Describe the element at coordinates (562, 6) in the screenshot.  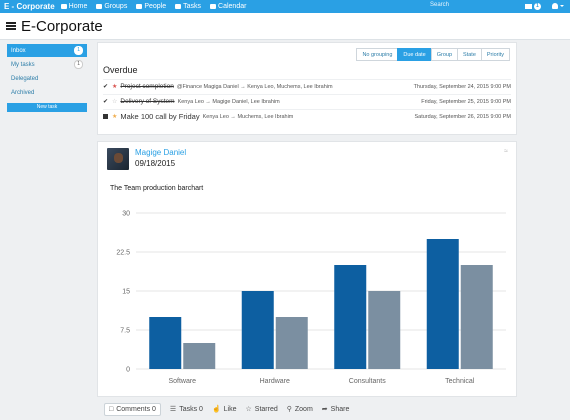
I see `caret-down-icon` at that location.